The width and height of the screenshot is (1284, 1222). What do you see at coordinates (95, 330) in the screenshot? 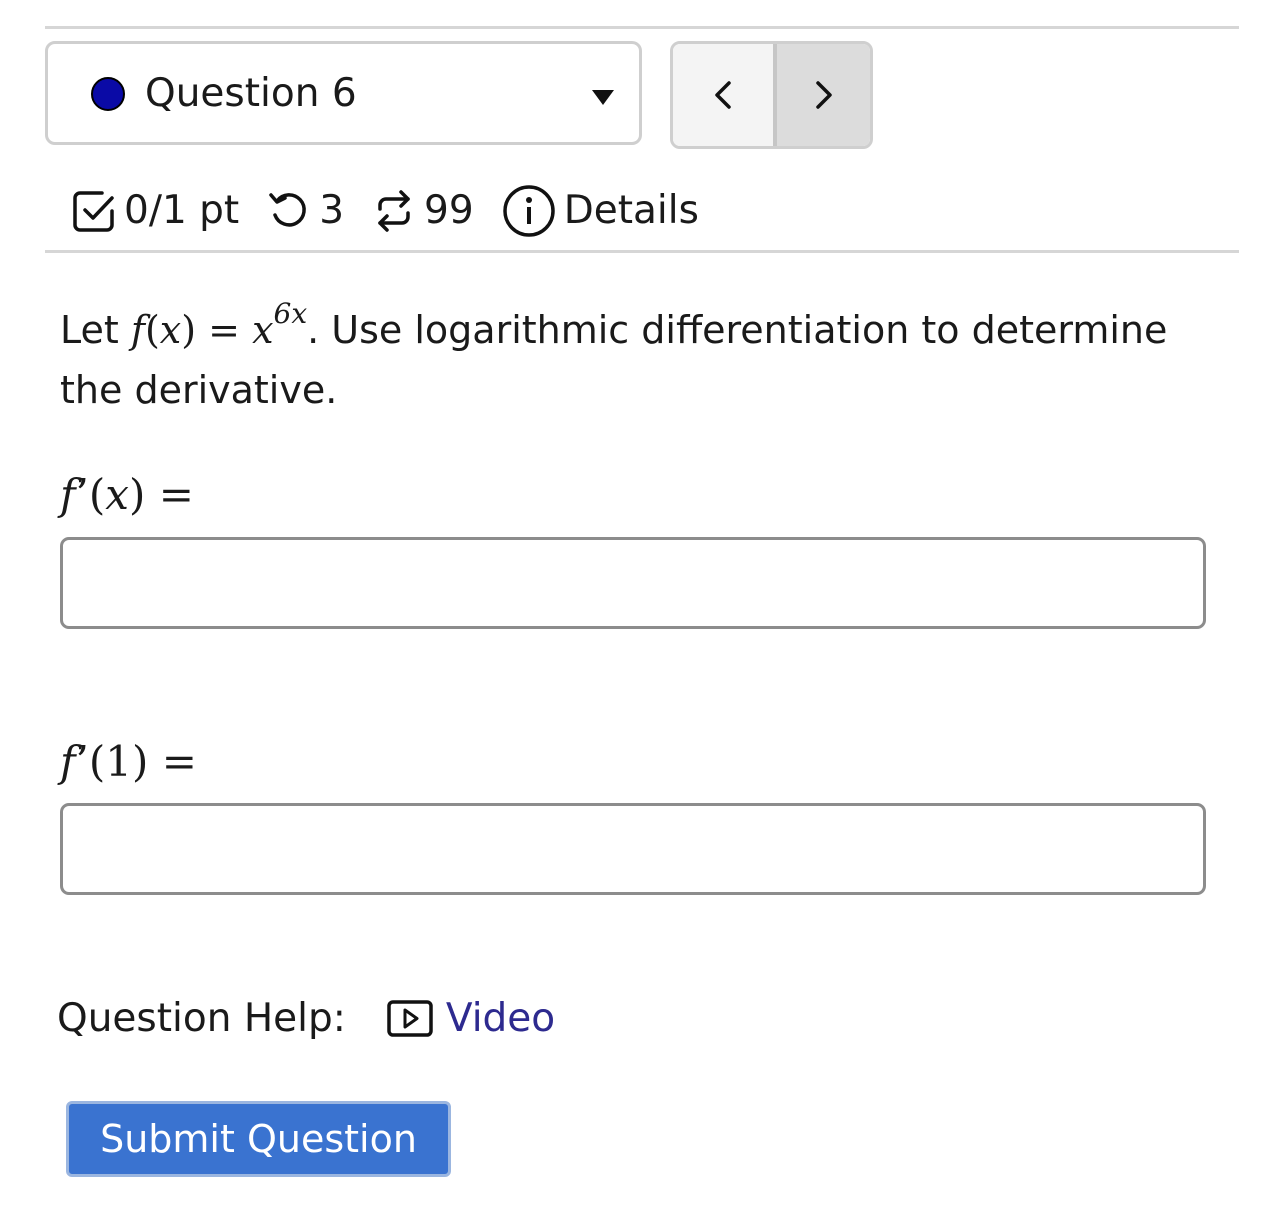
I see `question-intro: Let` at bounding box center [95, 330].